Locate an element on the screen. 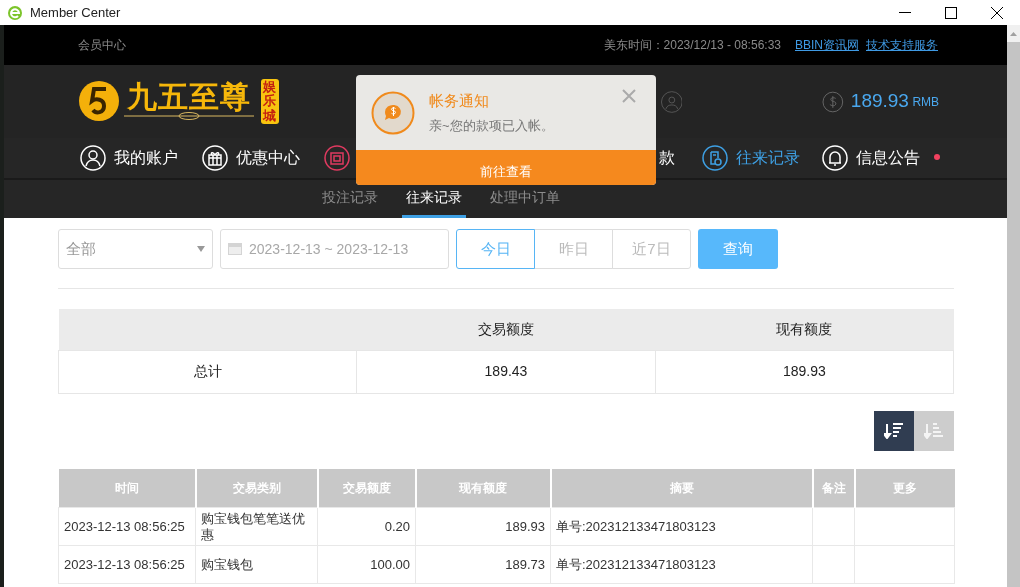 Image resolution: width=1020 pixels, height=587 pixels. table-cell: 0.20 is located at coordinates (397, 526).